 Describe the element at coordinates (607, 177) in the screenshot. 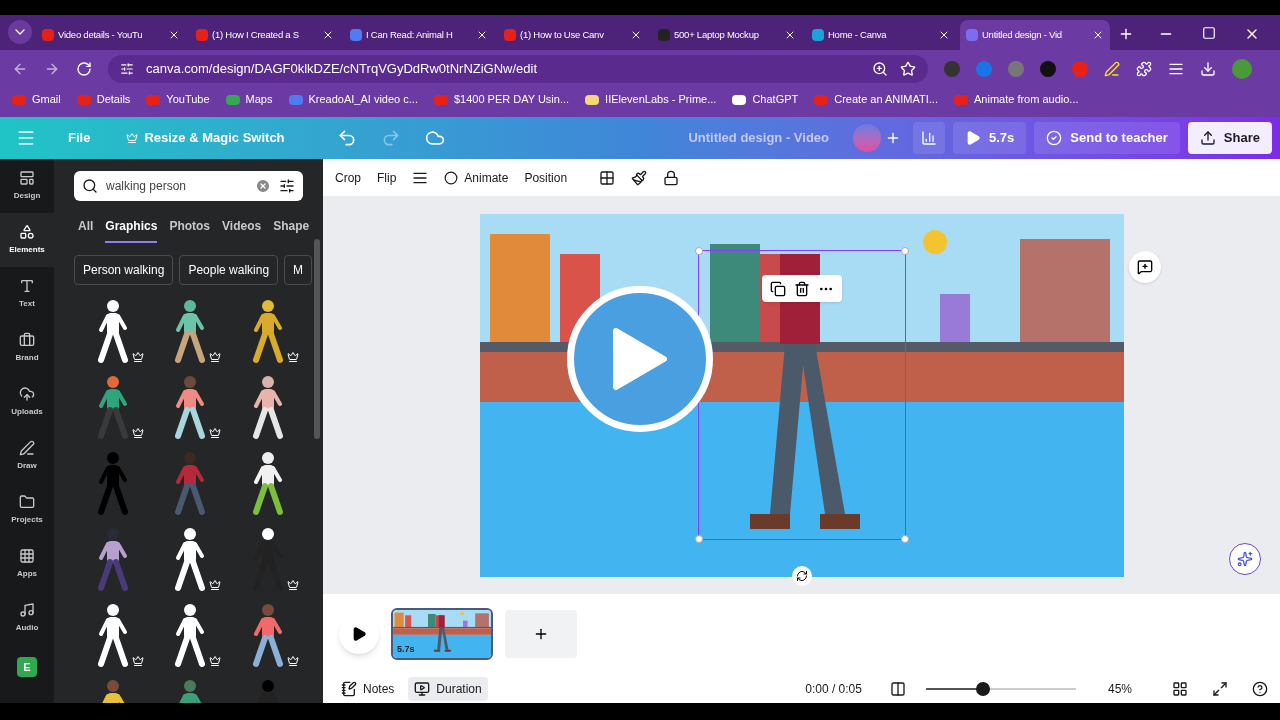

I see `transparency-icon` at that location.